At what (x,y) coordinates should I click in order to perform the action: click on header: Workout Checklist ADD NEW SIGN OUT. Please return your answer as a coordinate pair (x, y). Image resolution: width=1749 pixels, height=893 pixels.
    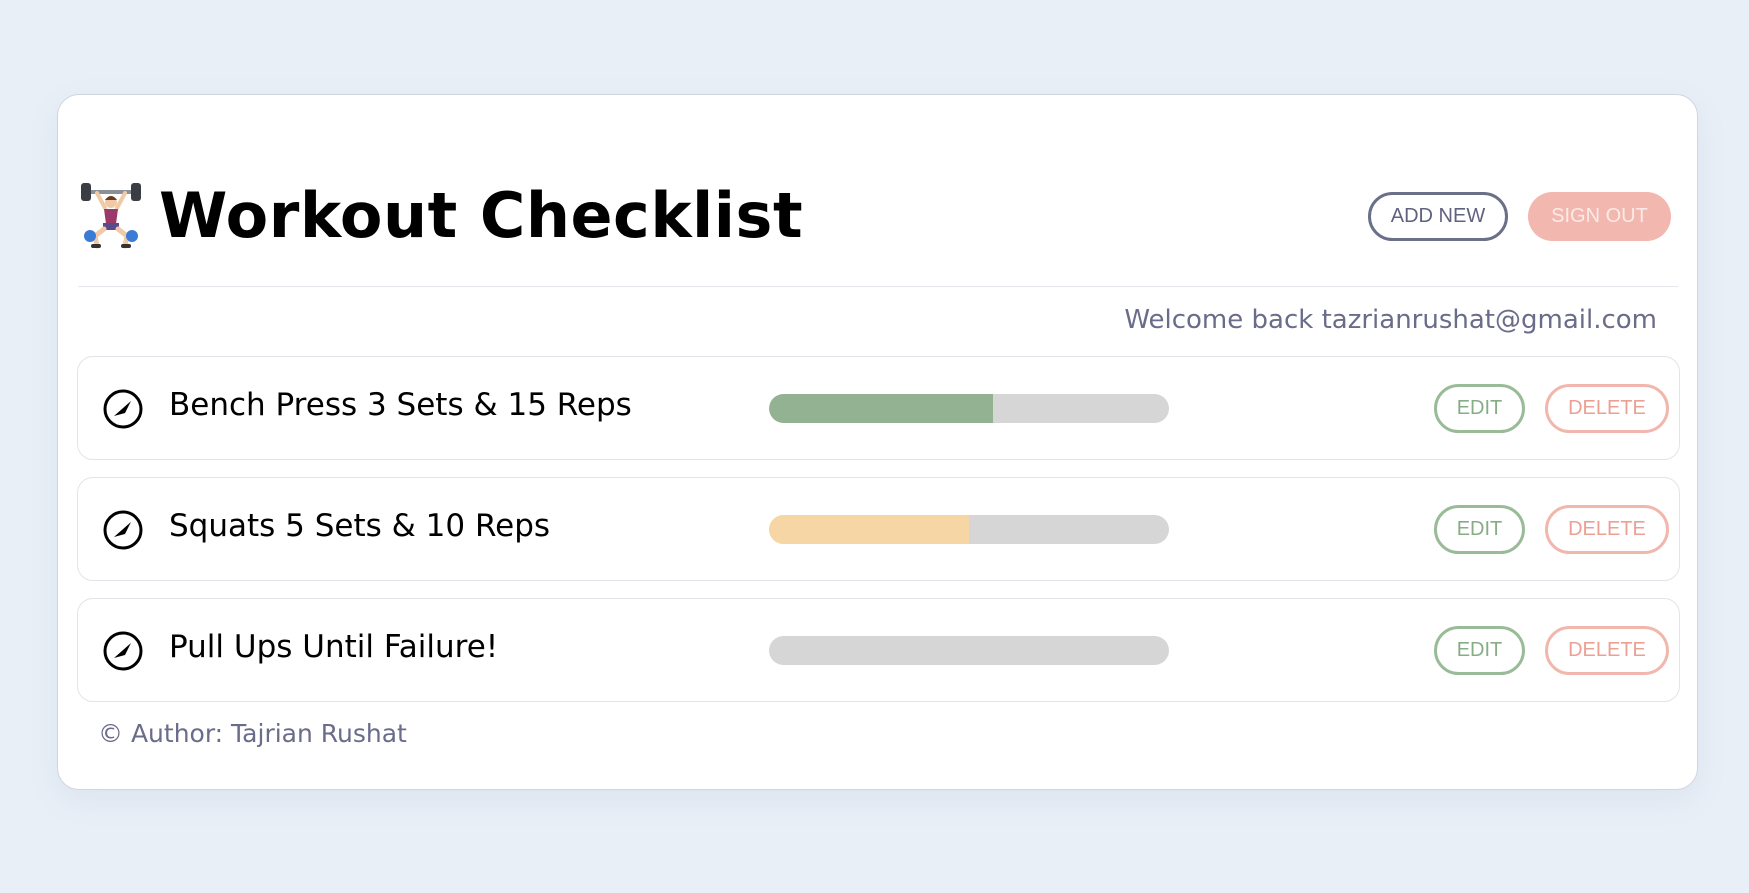
    Looking at the image, I should click on (879, 215).